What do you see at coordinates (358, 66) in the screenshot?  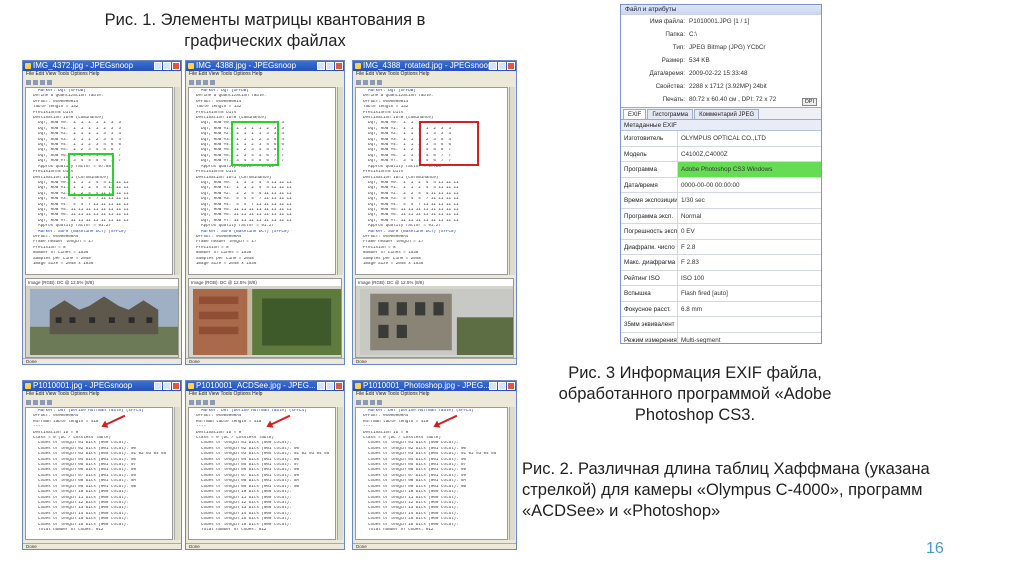 I see `app-icon` at bounding box center [358, 66].